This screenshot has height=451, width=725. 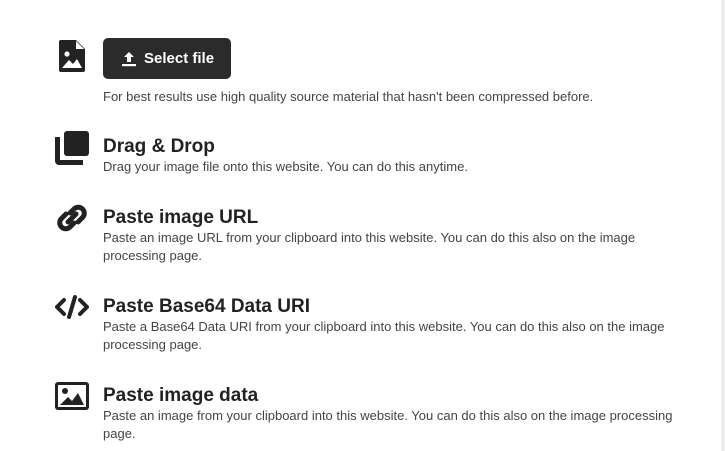 I want to click on link-icon, so click(x=72, y=218).